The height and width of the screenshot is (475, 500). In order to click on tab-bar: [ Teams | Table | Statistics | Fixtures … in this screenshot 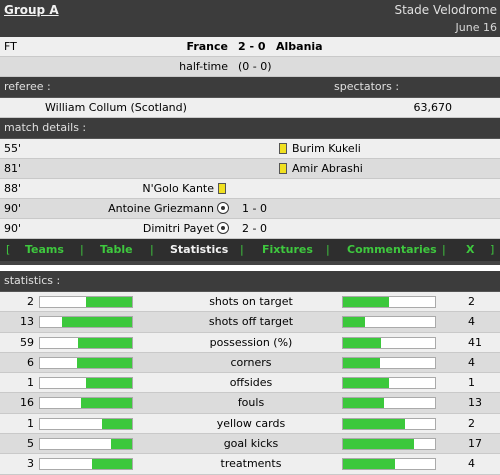, I will do `click(250, 252)`.